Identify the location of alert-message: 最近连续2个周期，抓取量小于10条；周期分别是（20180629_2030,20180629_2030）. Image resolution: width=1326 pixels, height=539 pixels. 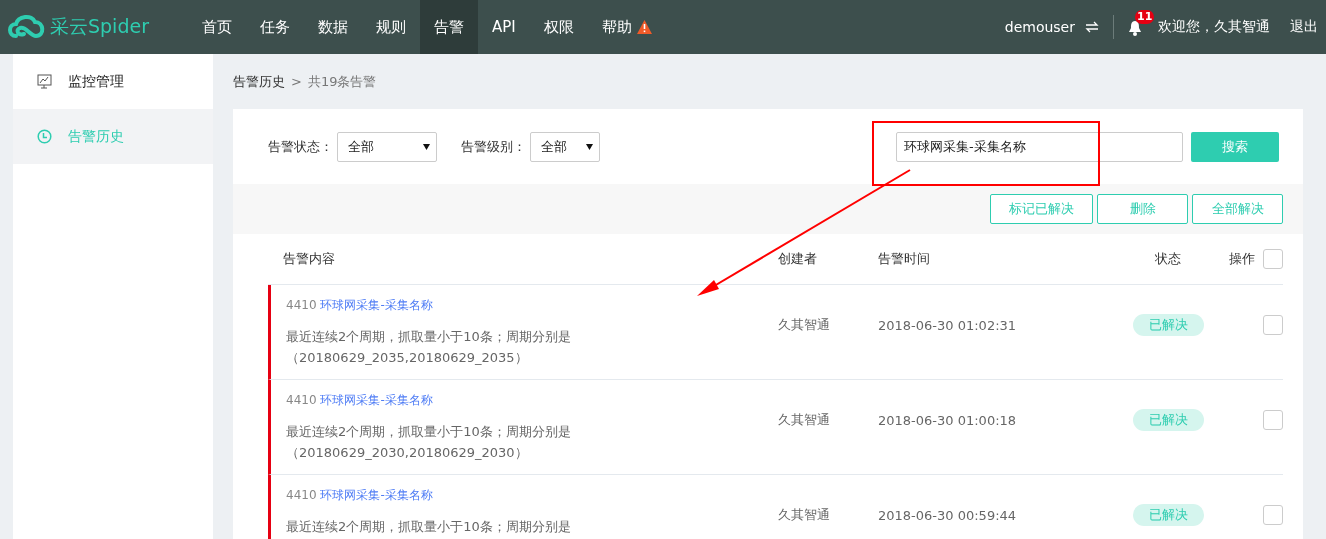
(429, 442).